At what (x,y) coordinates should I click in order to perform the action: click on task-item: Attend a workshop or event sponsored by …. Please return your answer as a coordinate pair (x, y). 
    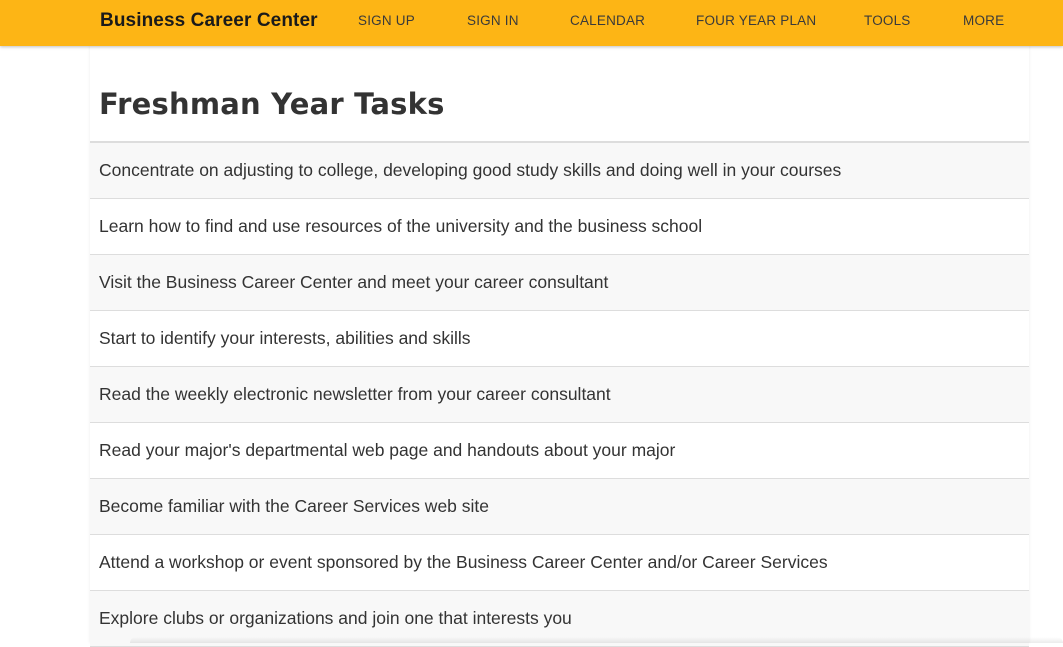
    Looking at the image, I should click on (559, 563).